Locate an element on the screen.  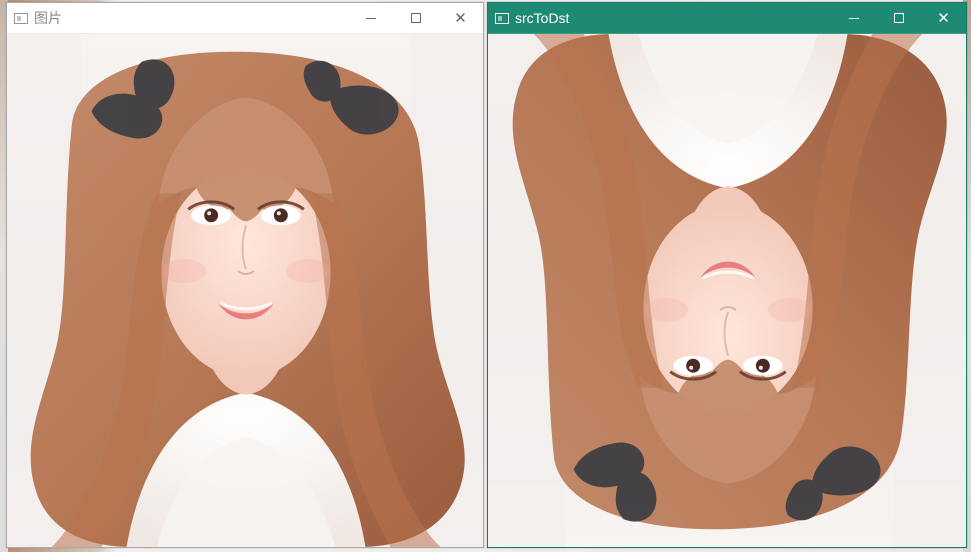
title-left-srctodst: srcToDst is located at coordinates (528, 18).